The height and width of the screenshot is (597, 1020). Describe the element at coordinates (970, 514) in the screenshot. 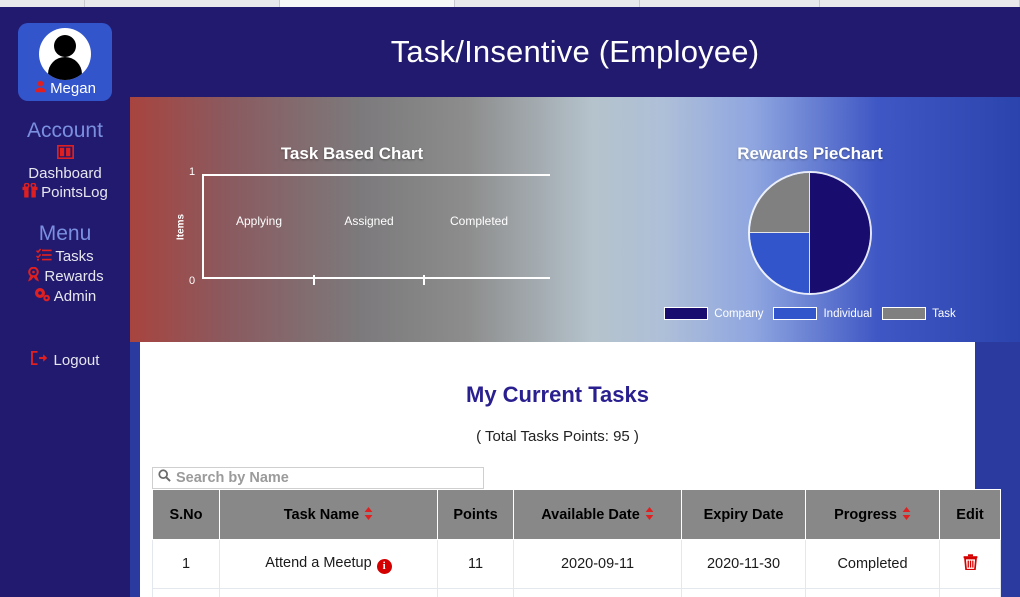

I see `col-edit: Edit` at that location.